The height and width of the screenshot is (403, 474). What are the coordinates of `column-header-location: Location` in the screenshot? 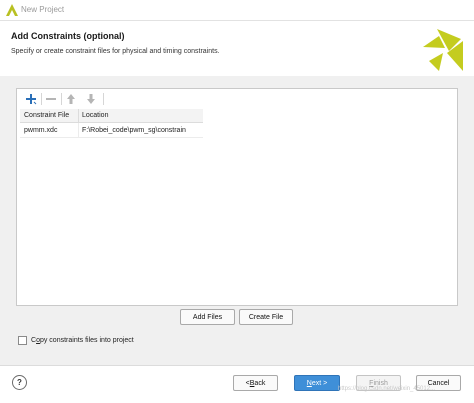 It's located at (95, 115).